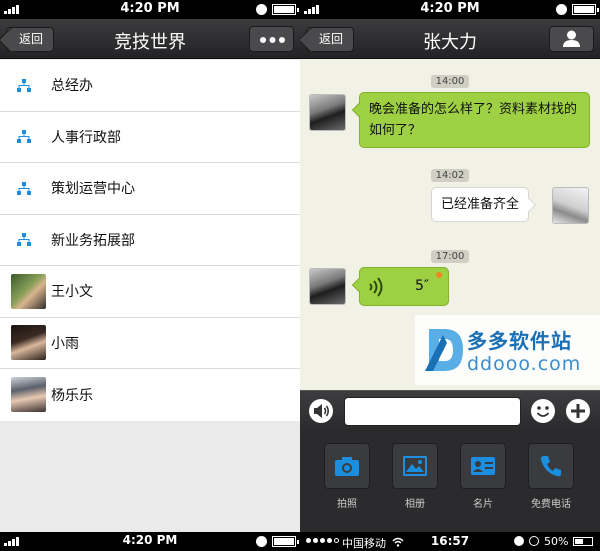  I want to click on album-icon, so click(415, 466).